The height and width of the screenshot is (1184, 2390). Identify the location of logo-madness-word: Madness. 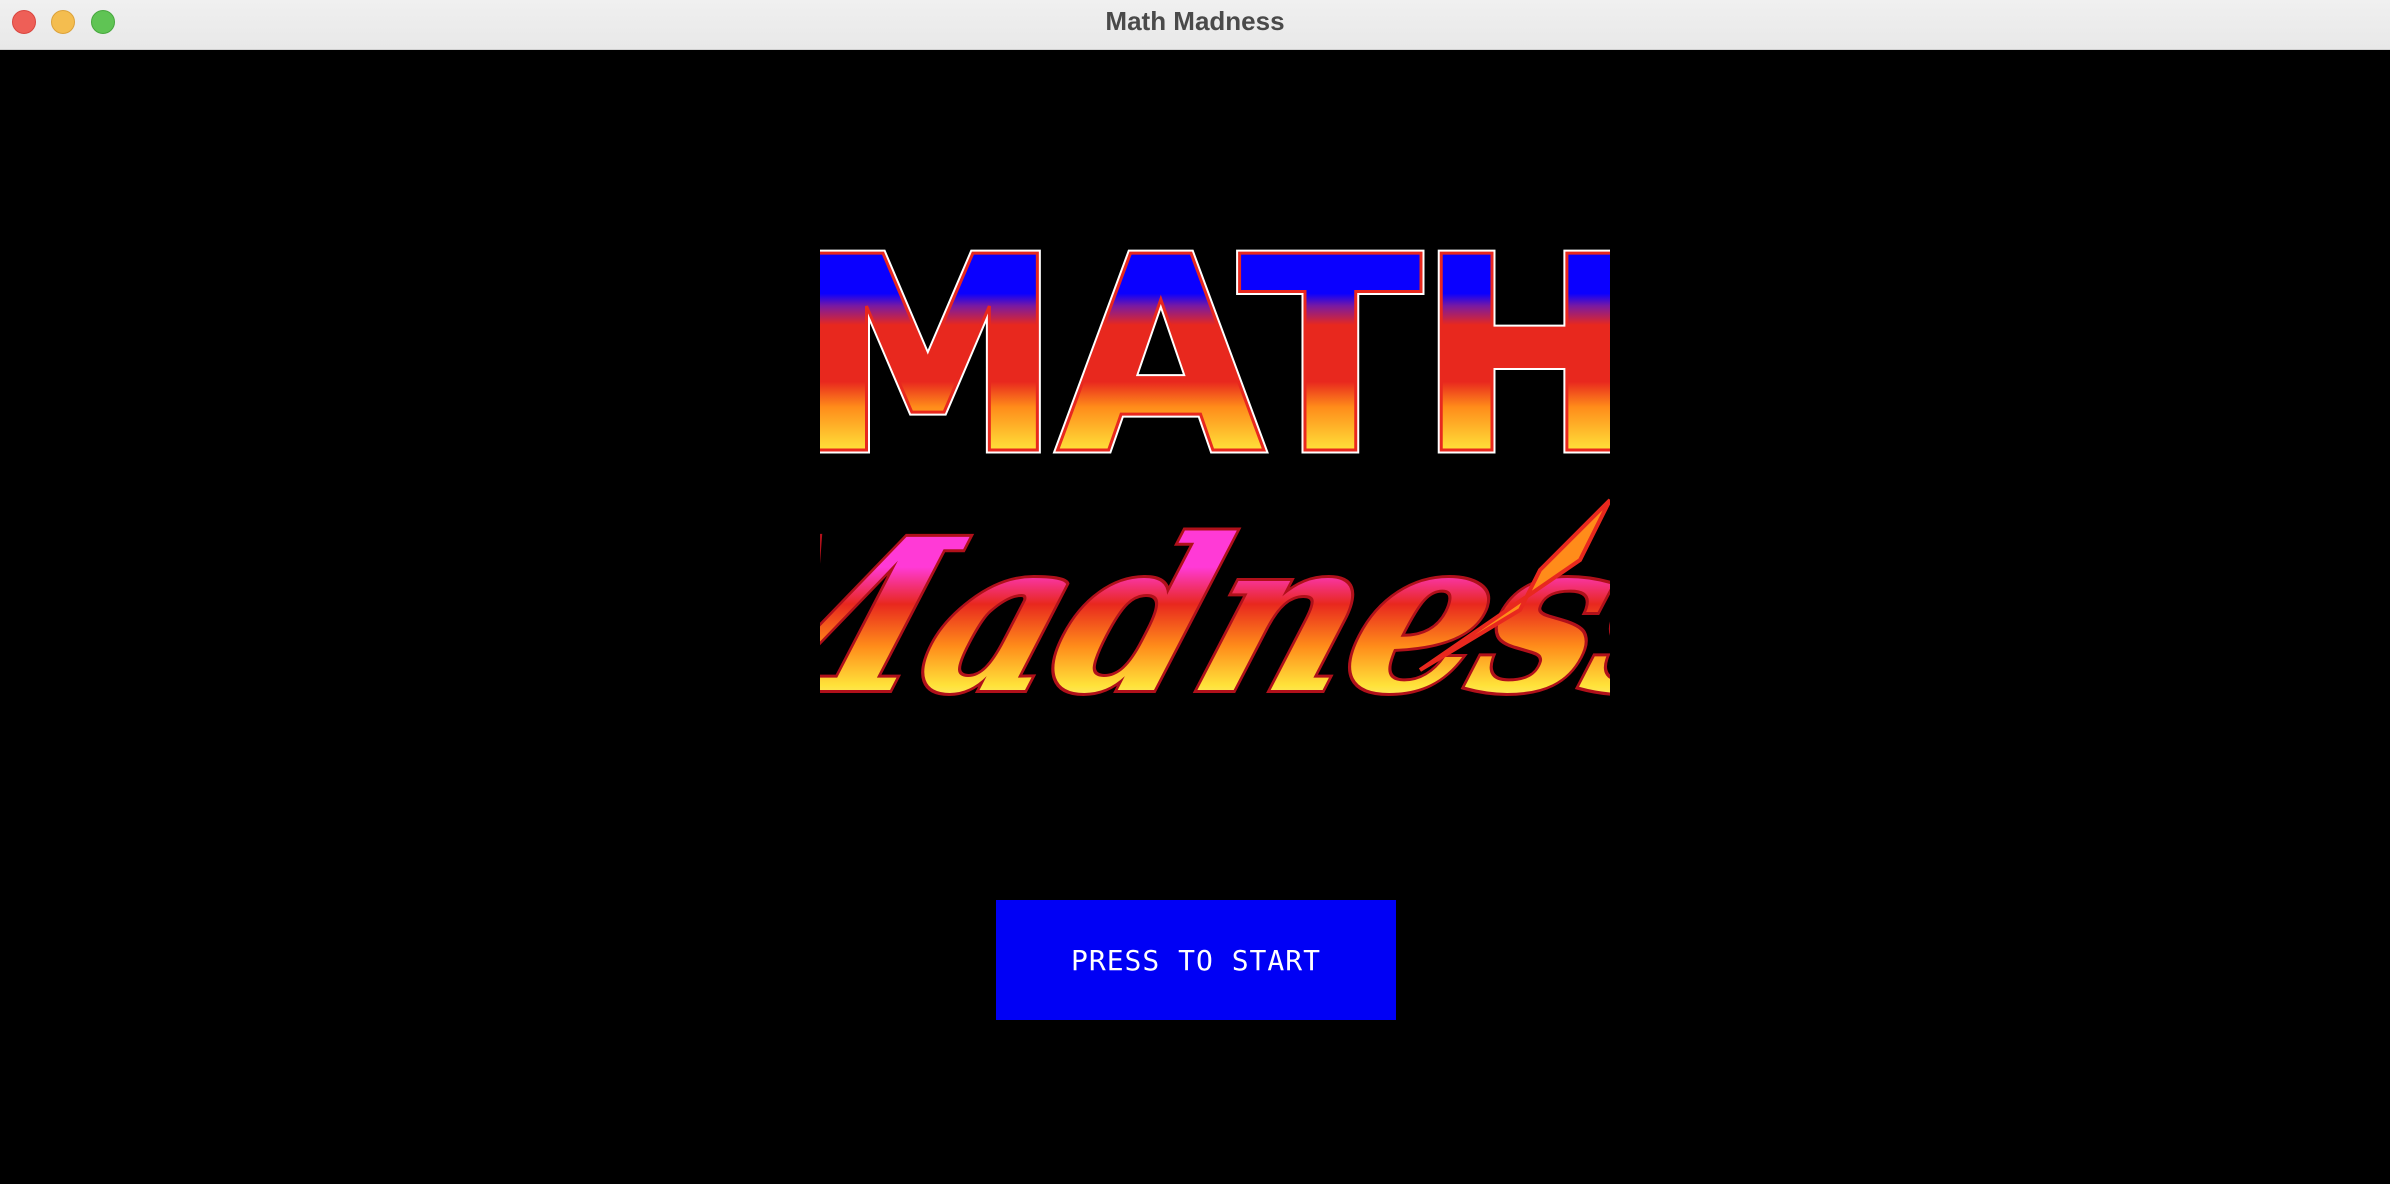
(1215, 616).